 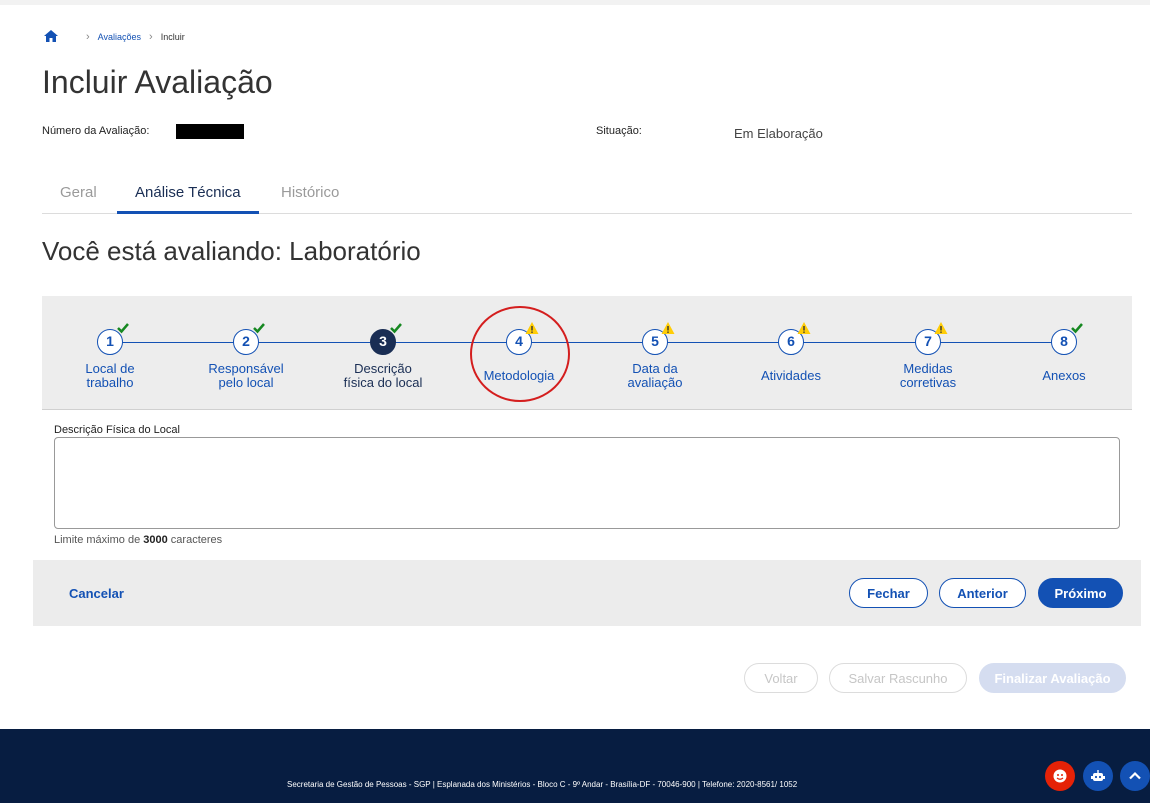 What do you see at coordinates (575, 2) in the screenshot?
I see `top-border` at bounding box center [575, 2].